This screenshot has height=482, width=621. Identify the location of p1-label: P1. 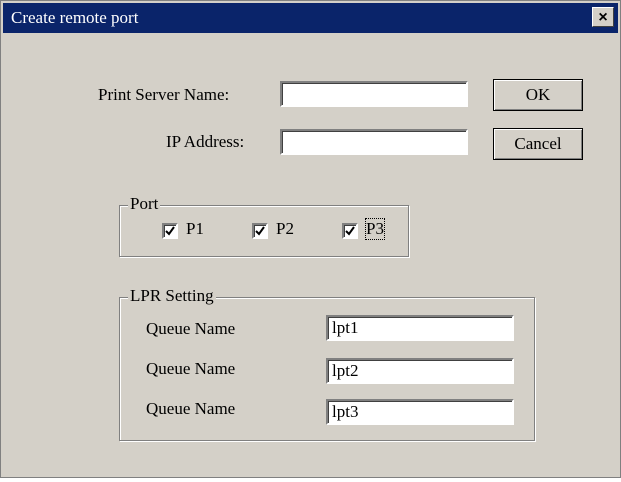
(195, 229).